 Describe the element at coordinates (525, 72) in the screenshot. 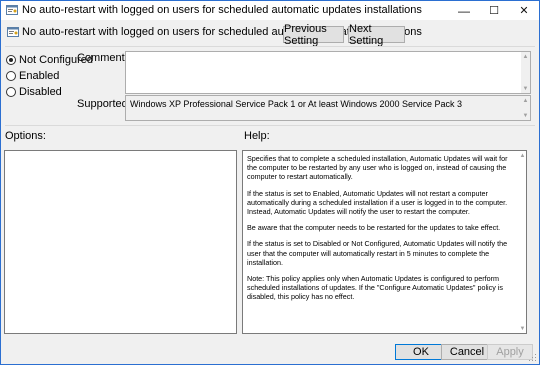

I see `comment-scrollbar: ▲ ▼` at that location.